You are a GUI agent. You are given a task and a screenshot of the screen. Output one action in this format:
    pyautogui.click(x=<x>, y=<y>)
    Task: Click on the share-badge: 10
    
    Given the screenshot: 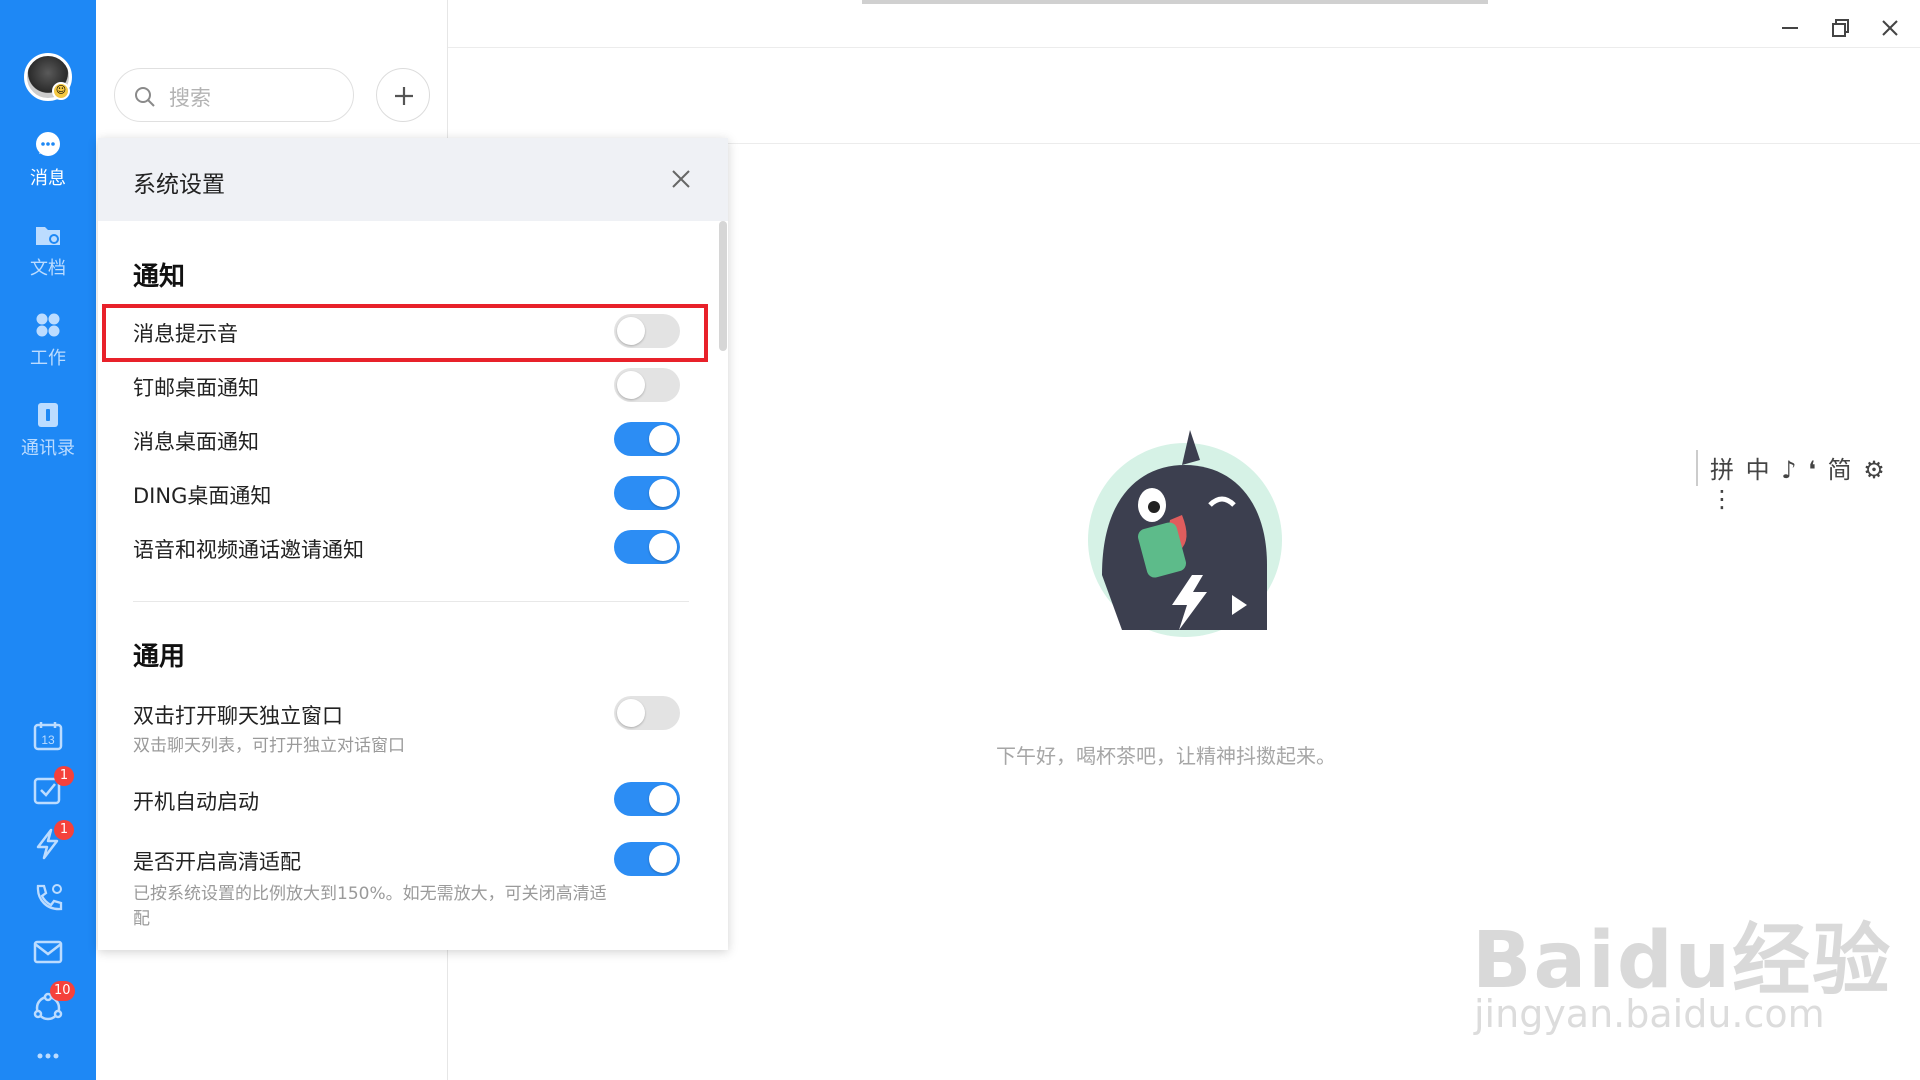 What is the action you would take?
    pyautogui.click(x=62, y=991)
    